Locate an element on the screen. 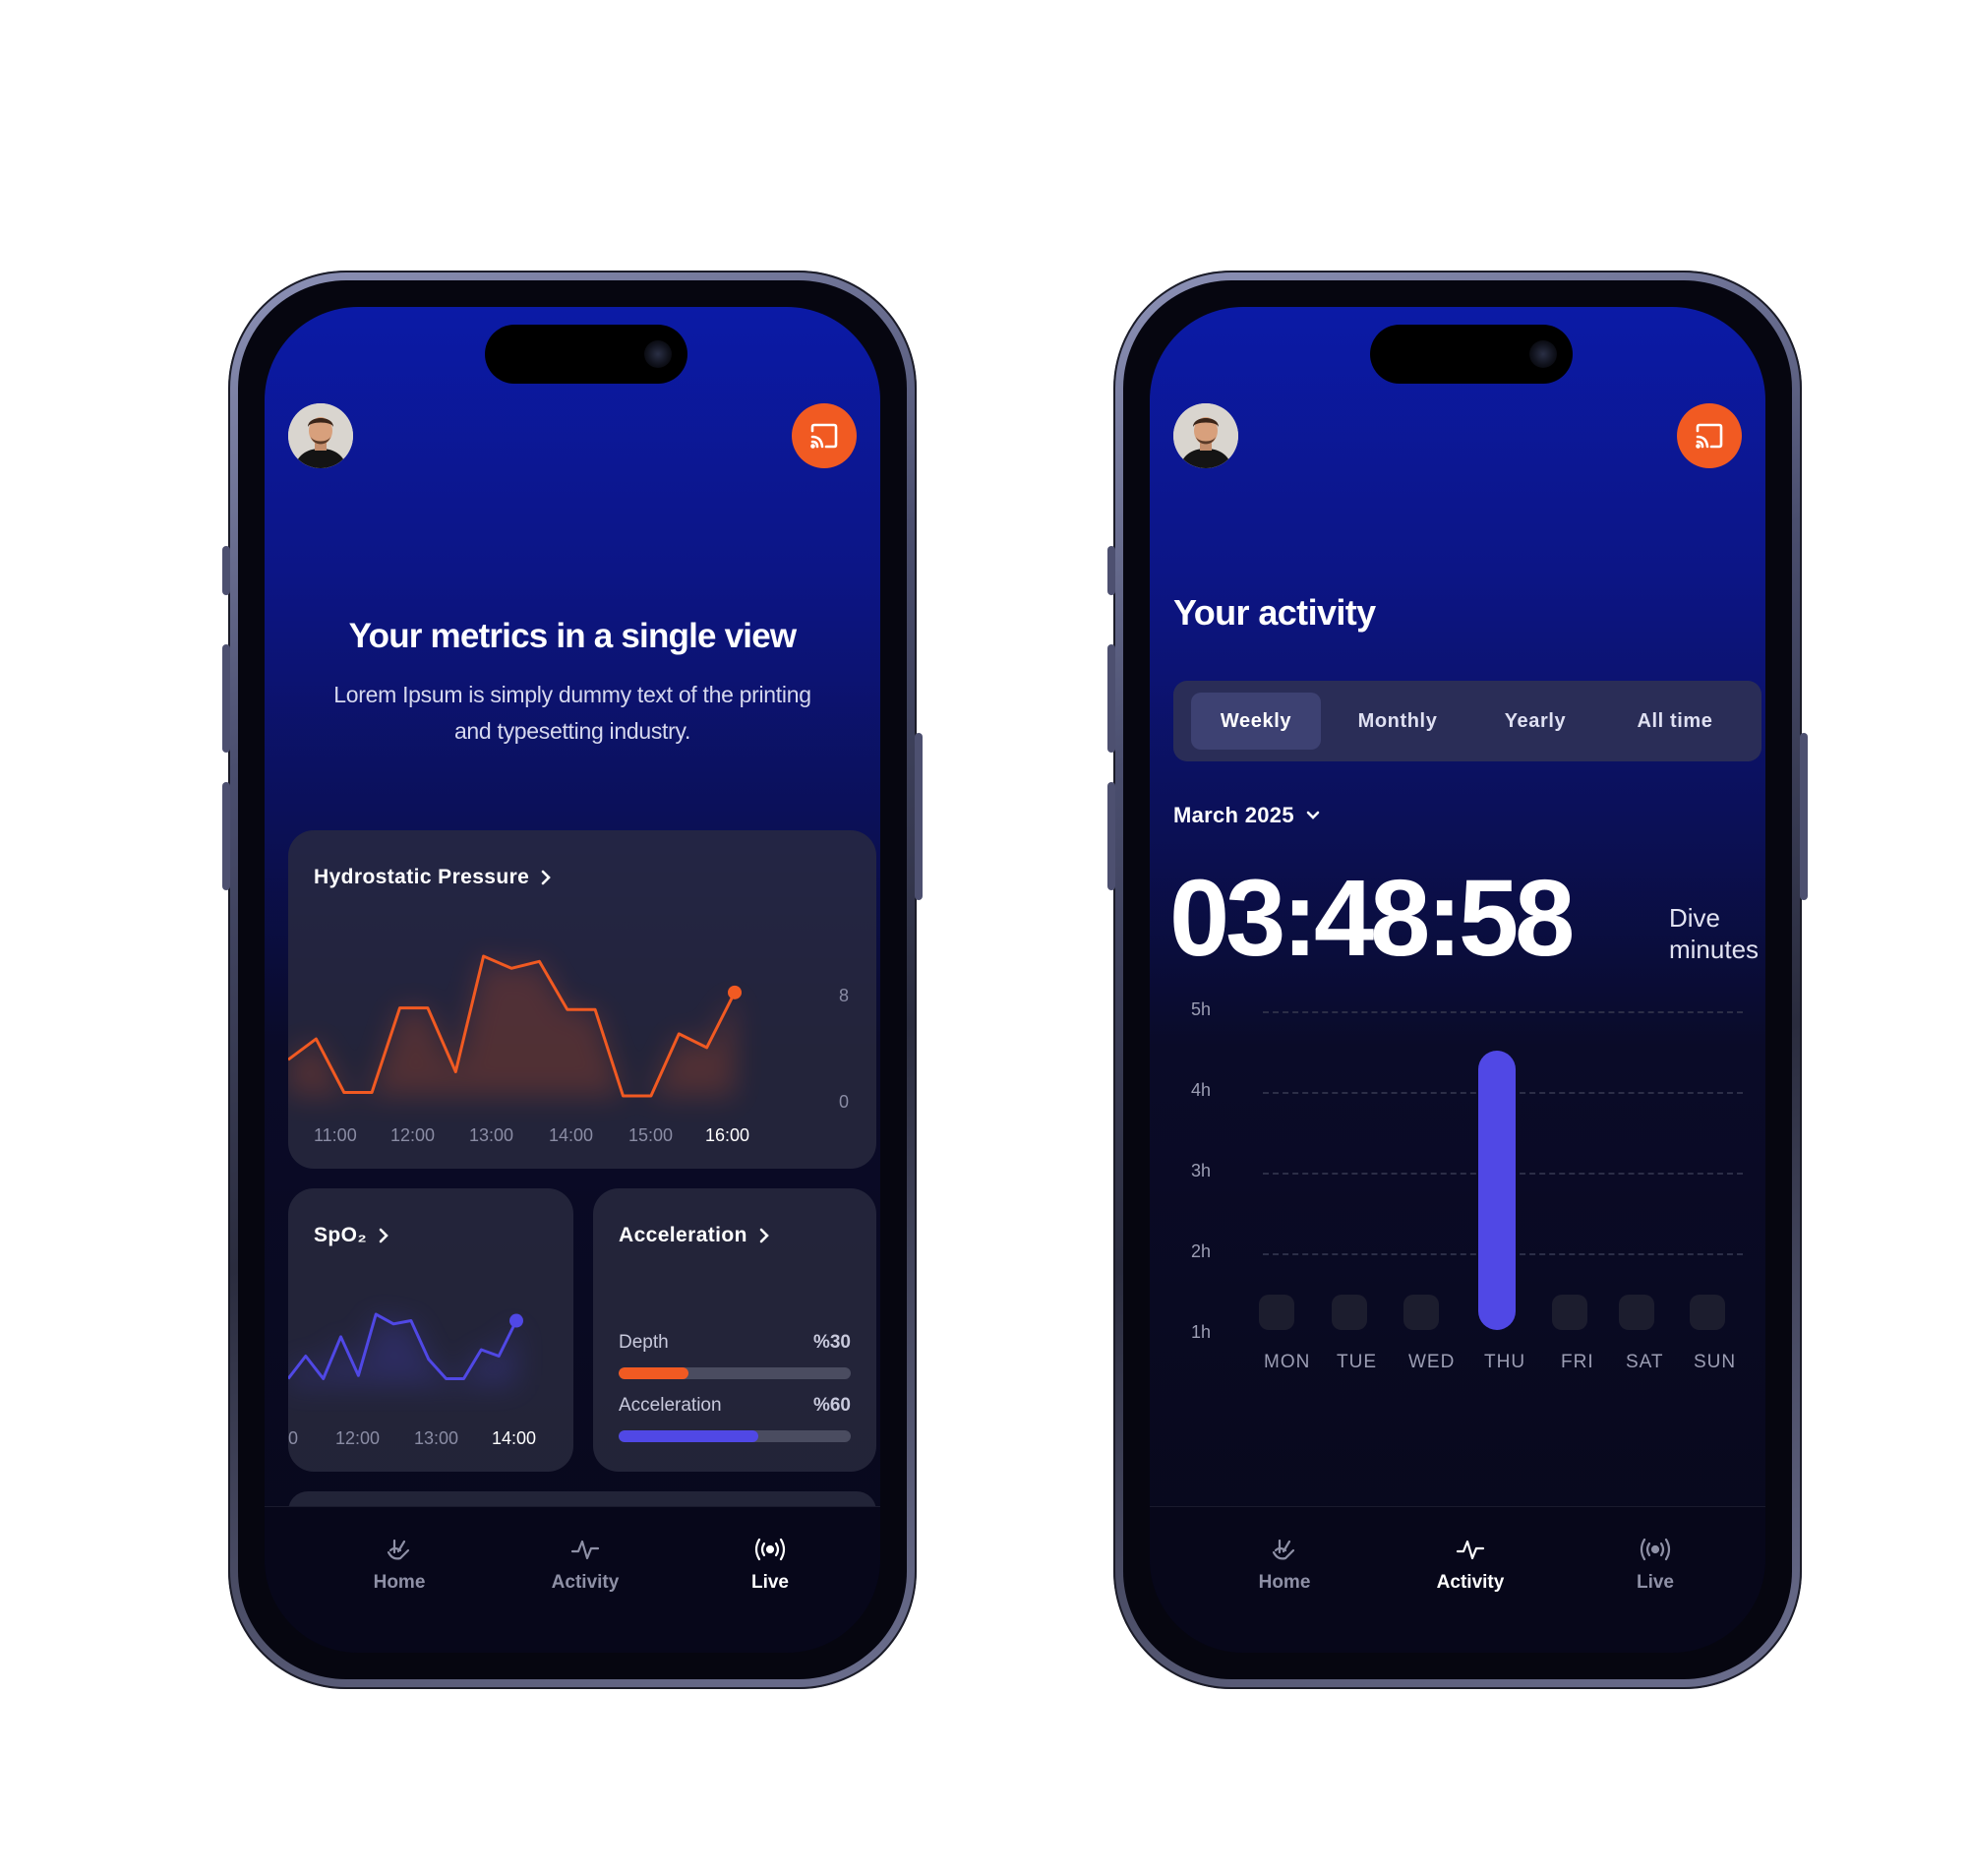 The image size is (1970, 1876). timer-unit-line1: Dive is located at coordinates (1695, 918).